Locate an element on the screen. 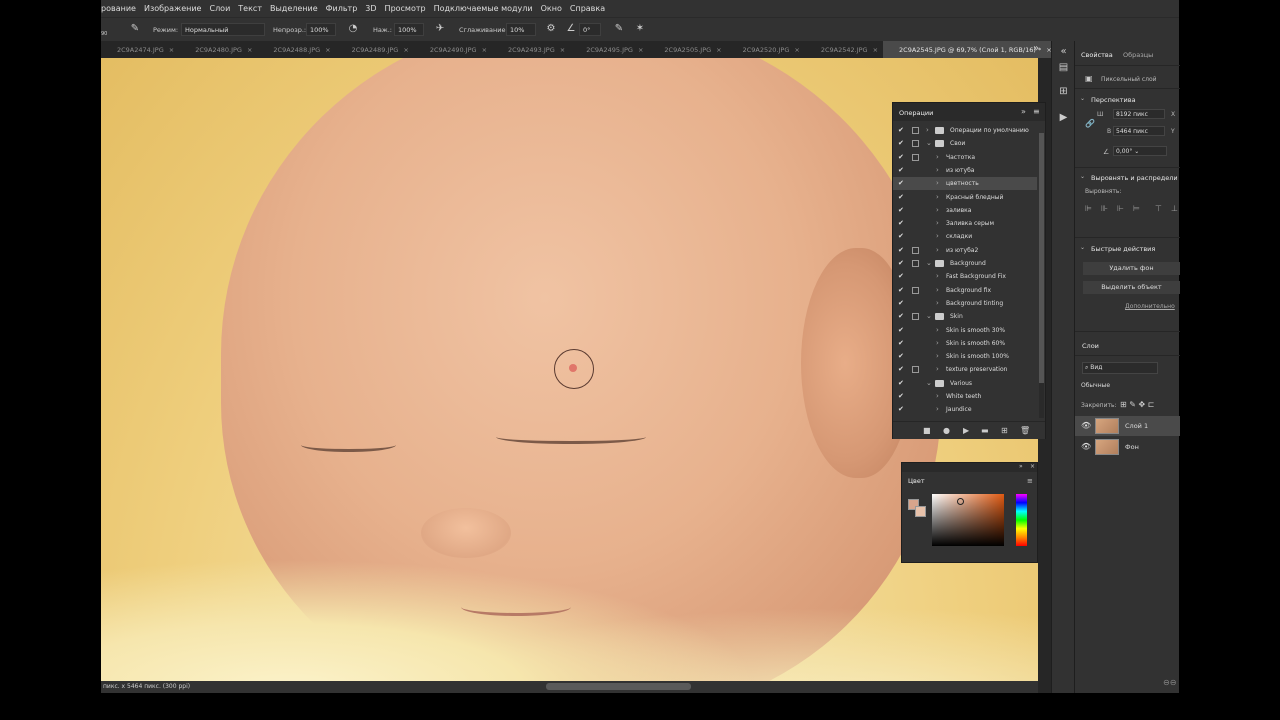 The height and width of the screenshot is (720, 1280). tab-2c9a2488: 2C9A2488.JPG × is located at coordinates (296, 49).